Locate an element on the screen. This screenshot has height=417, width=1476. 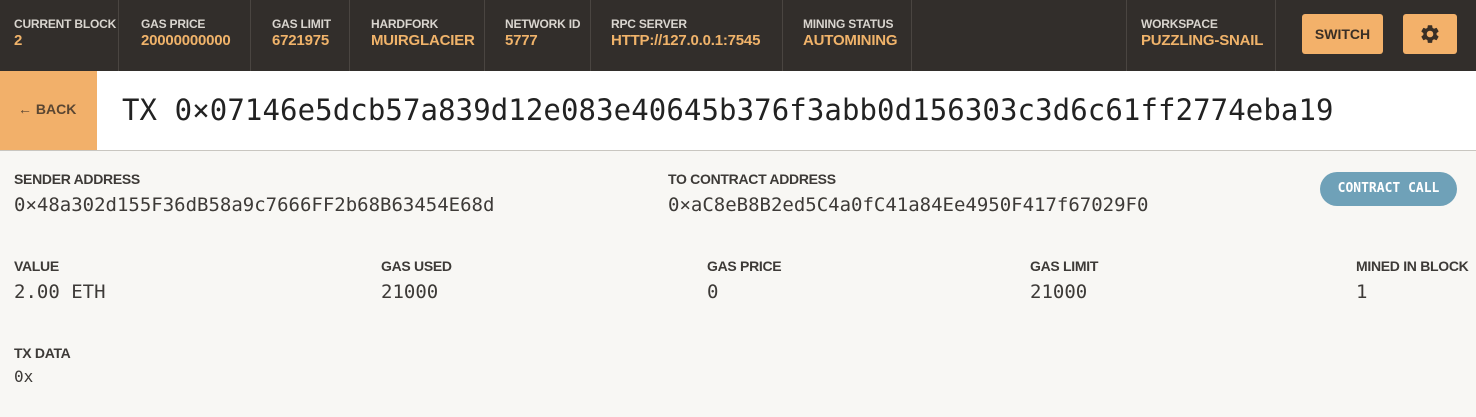
workspace-label: WORKSPACE is located at coordinates (1179, 24).